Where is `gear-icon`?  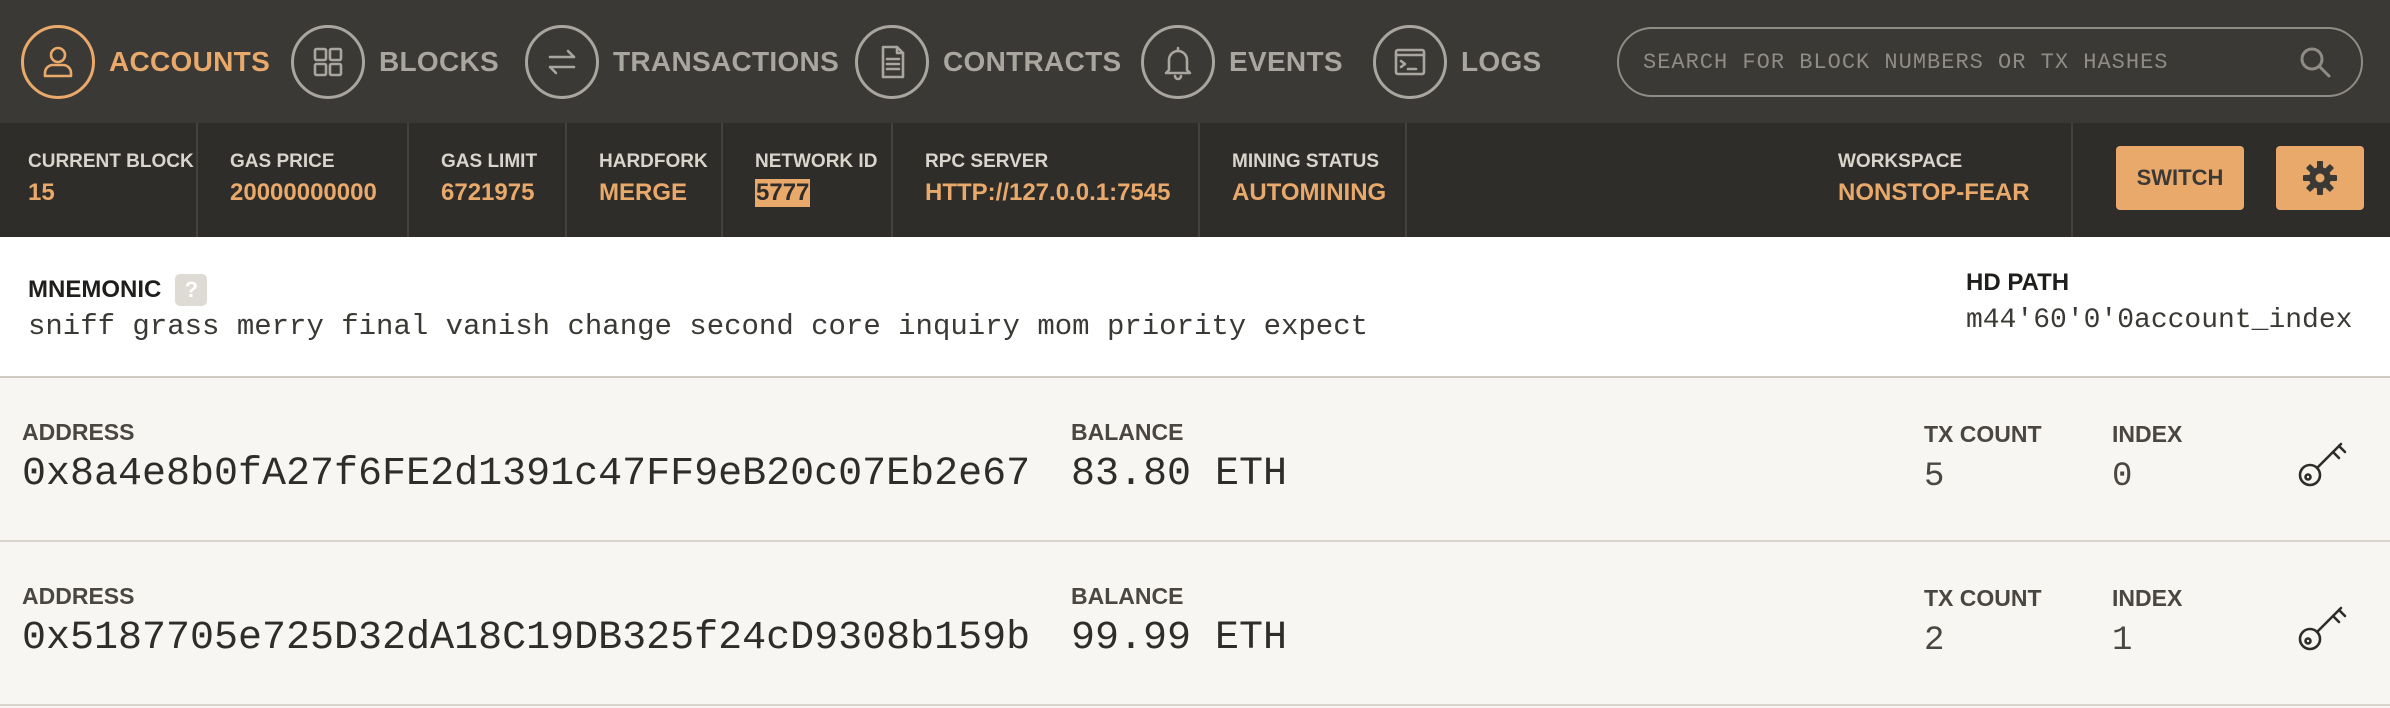
gear-icon is located at coordinates (2320, 178).